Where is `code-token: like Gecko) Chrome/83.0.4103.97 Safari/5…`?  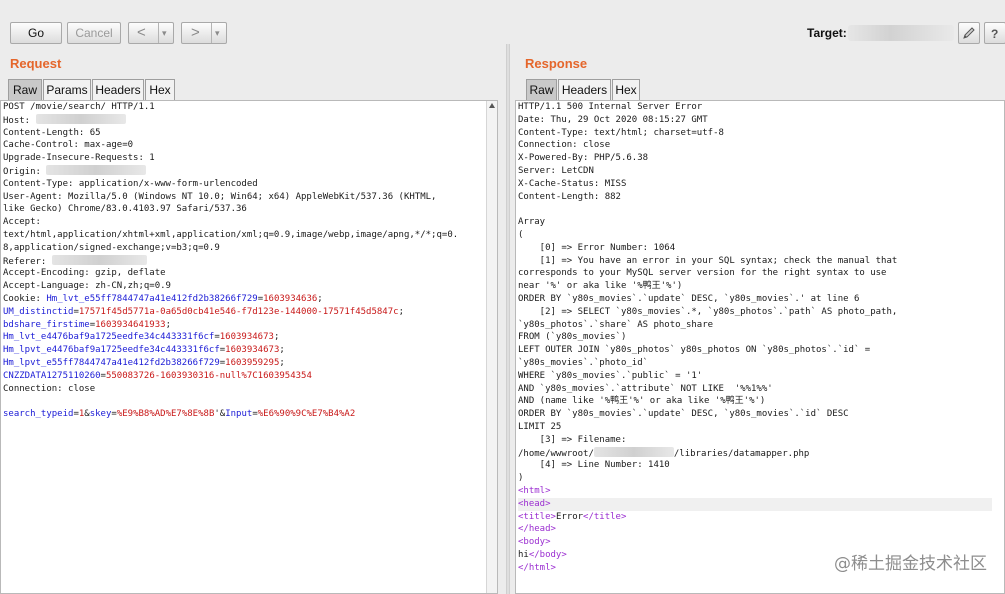 code-token: like Gecko) Chrome/83.0.4103.97 Safari/5… is located at coordinates (125, 209).